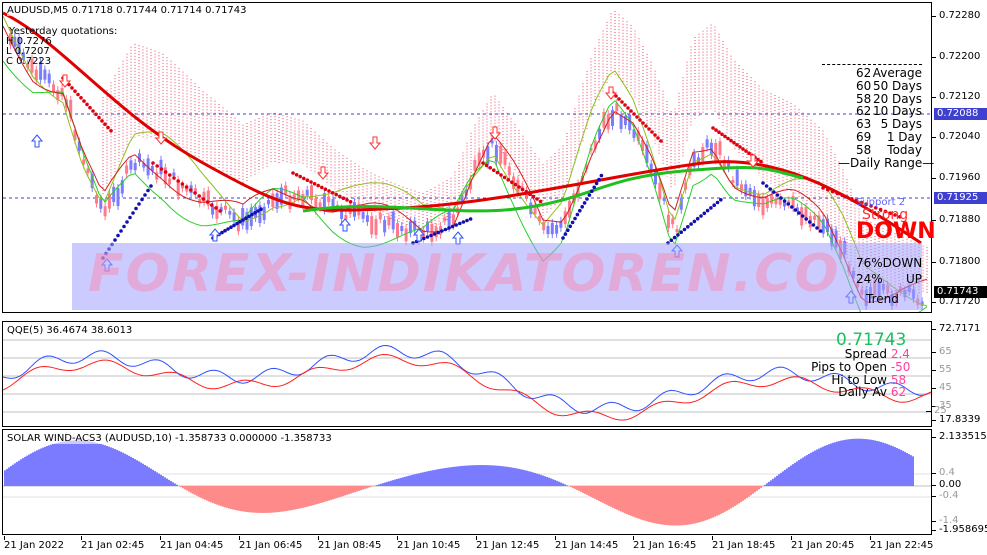 The image size is (987, 555). I want to click on trend-label: Trend, so click(882, 299).